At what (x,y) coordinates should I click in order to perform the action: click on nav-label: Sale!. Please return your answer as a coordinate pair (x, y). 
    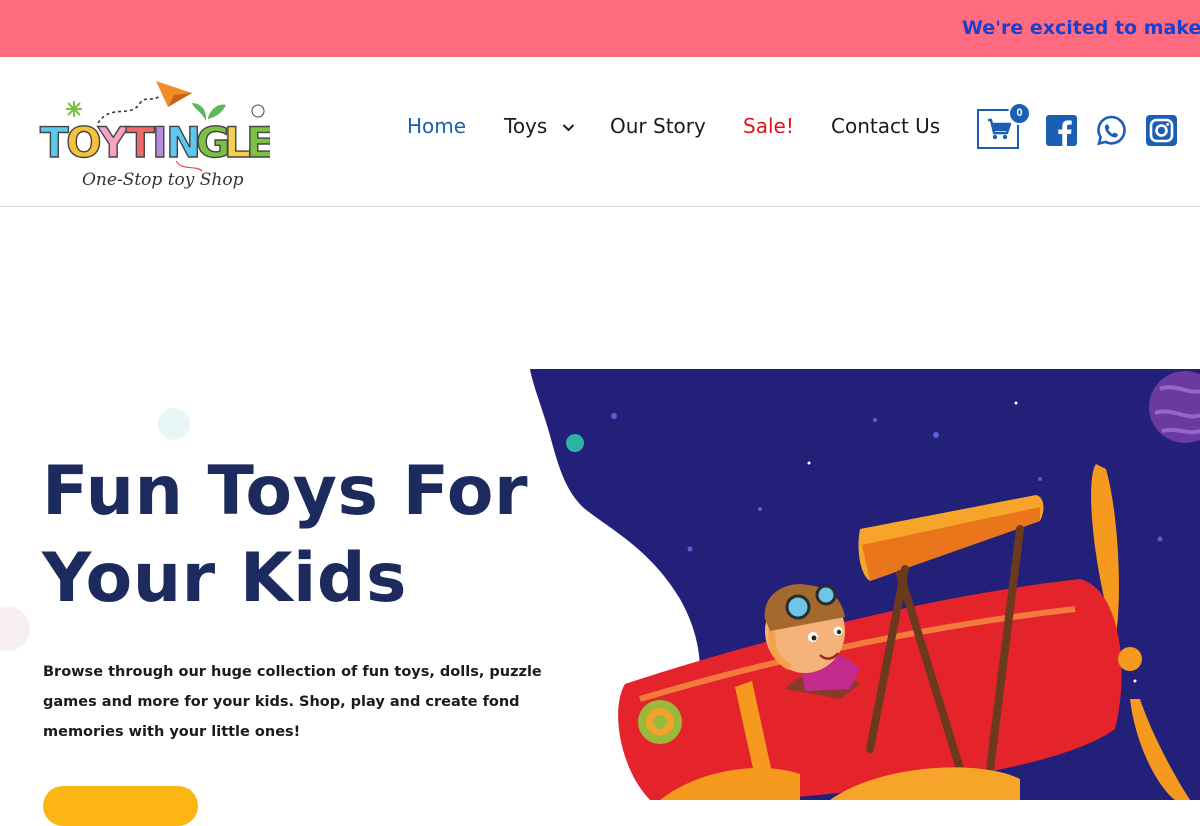
    Looking at the image, I should click on (768, 126).